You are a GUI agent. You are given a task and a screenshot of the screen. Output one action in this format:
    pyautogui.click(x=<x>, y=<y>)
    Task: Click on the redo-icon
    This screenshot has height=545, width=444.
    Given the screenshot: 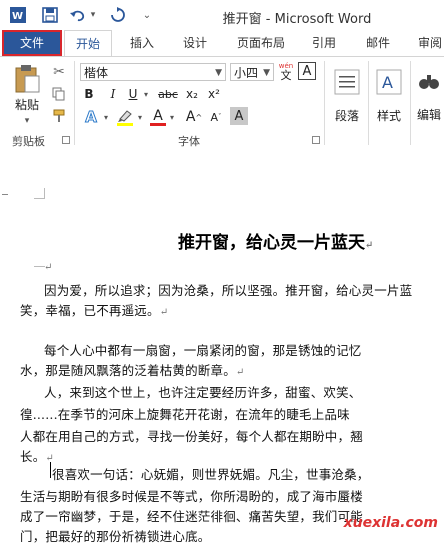 What is the action you would take?
    pyautogui.click(x=118, y=15)
    